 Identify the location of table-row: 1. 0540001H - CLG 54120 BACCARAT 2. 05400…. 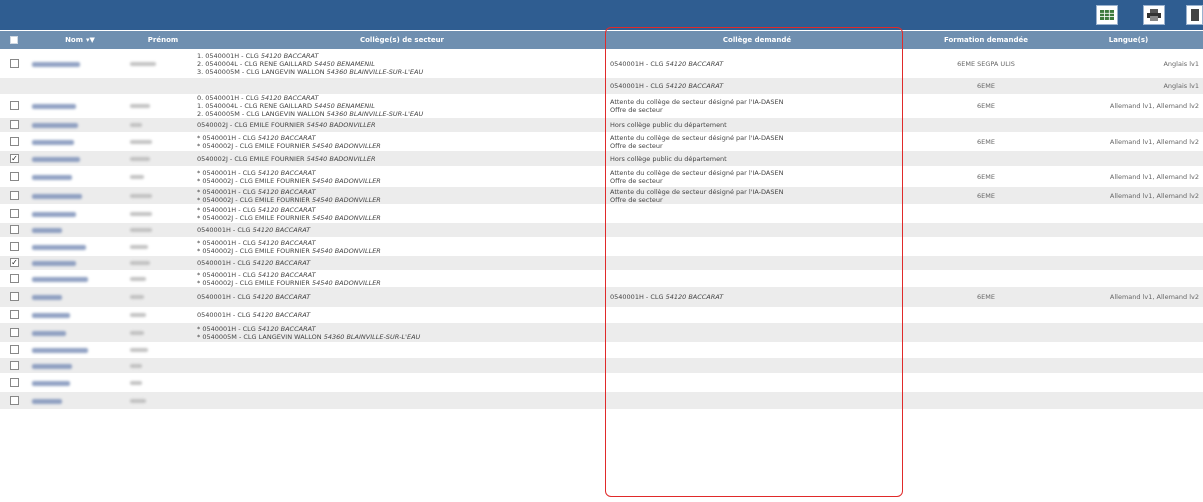
(601, 63).